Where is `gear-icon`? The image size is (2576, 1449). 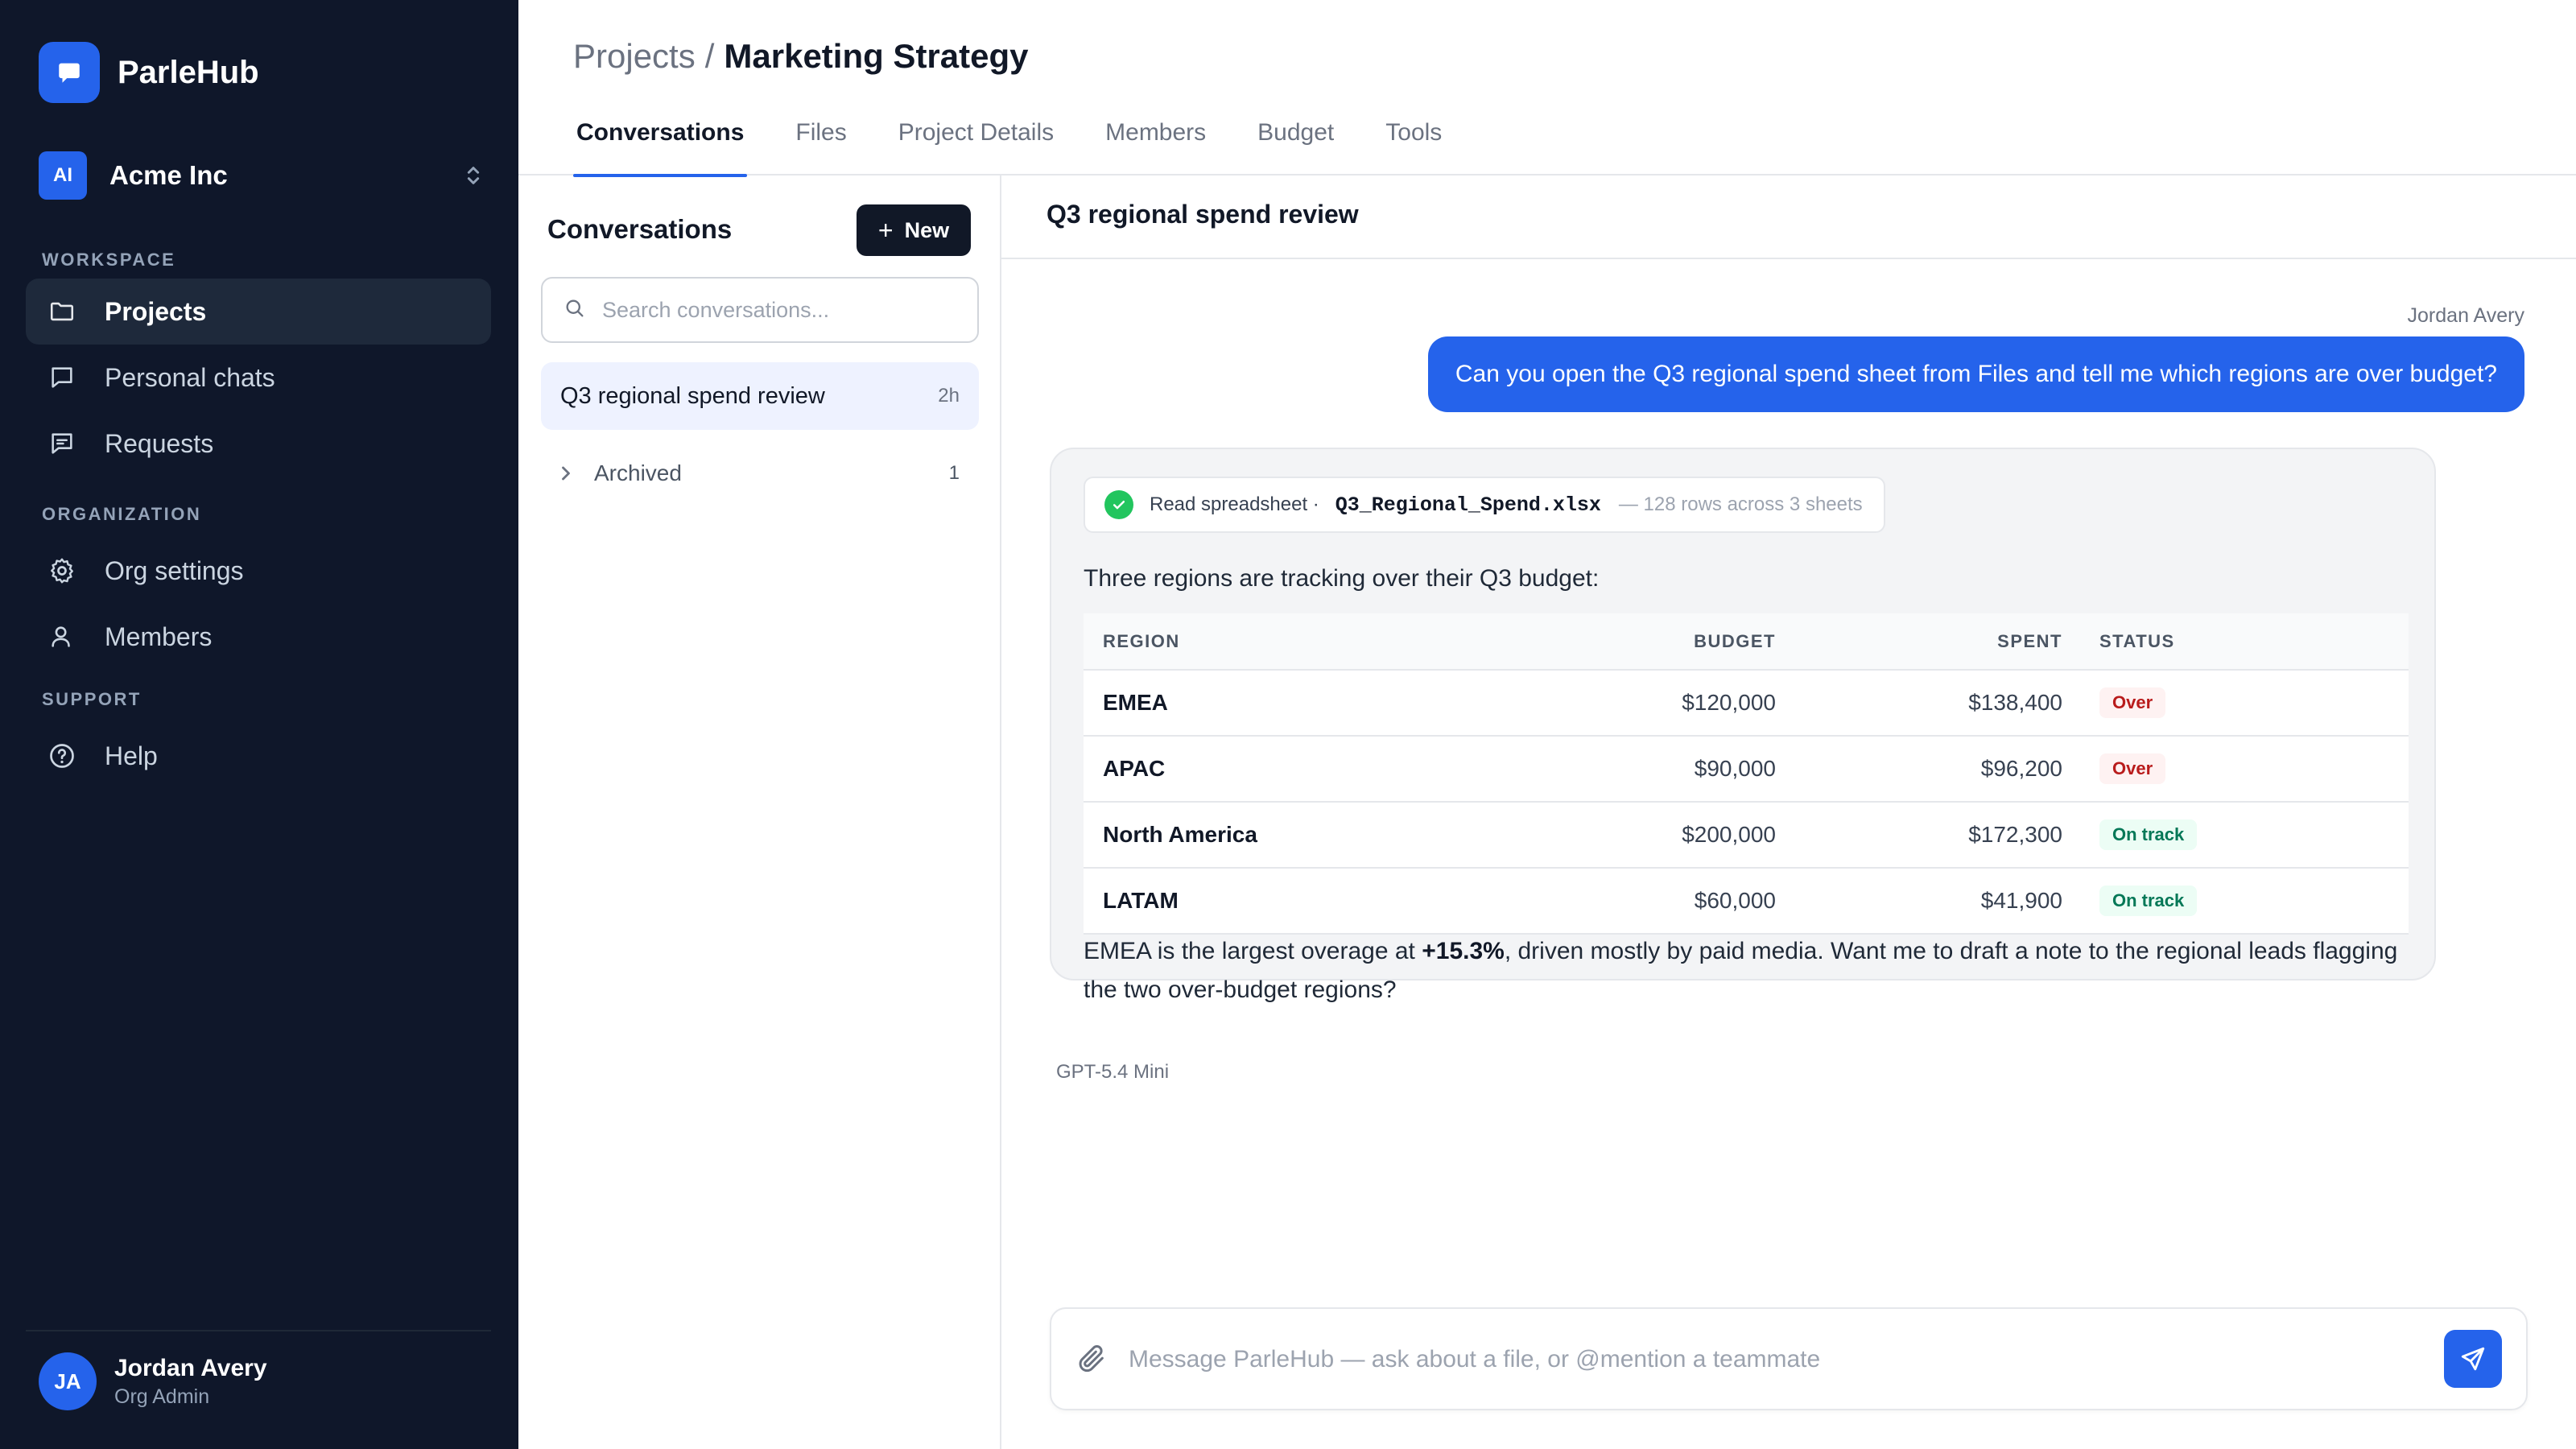 gear-icon is located at coordinates (62, 571).